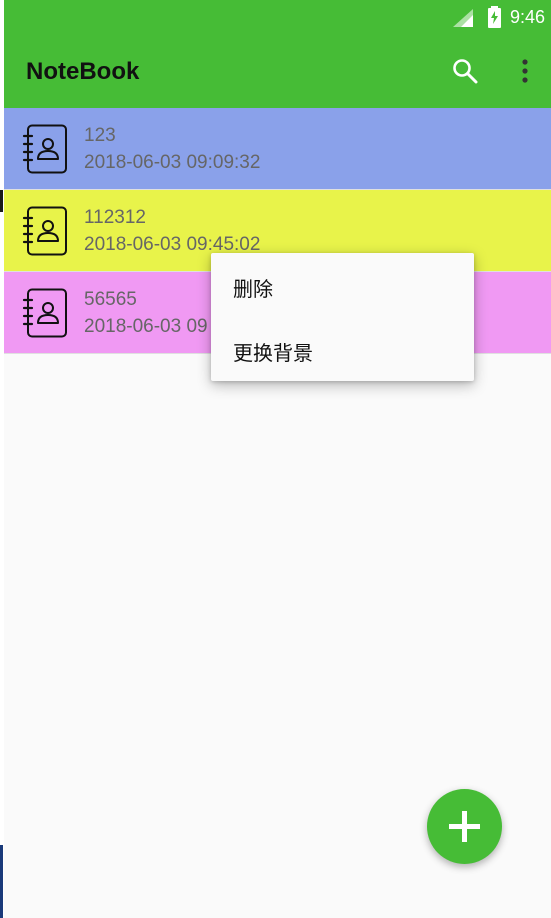 This screenshot has width=551, height=918. I want to click on note-time: 2018-06-03 09:09:32, so click(172, 162).